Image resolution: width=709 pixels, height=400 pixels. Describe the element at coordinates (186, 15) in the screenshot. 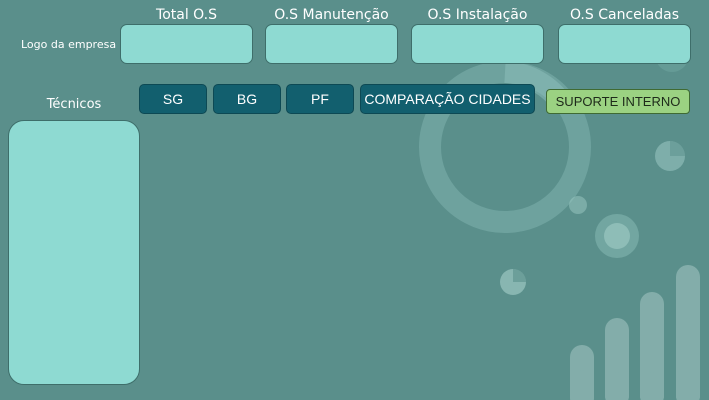

I see `kpi-label-total-os: Total O.S` at that location.